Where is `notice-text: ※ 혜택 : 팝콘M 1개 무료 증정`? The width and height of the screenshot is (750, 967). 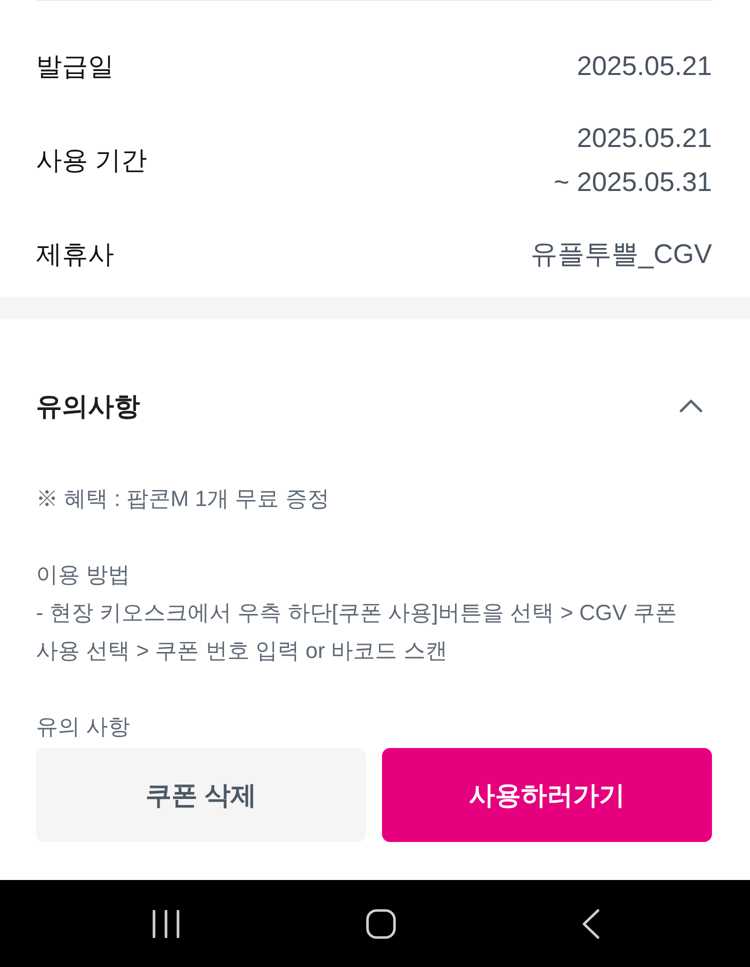 notice-text: ※ 혜택 : 팝콘M 1개 무료 증정 is located at coordinates (183, 499).